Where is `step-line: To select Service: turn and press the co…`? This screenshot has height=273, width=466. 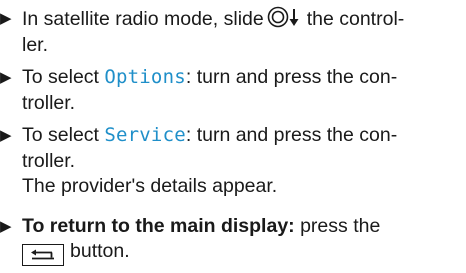 step-line: To select Service: turn and press the co… is located at coordinates (244, 136).